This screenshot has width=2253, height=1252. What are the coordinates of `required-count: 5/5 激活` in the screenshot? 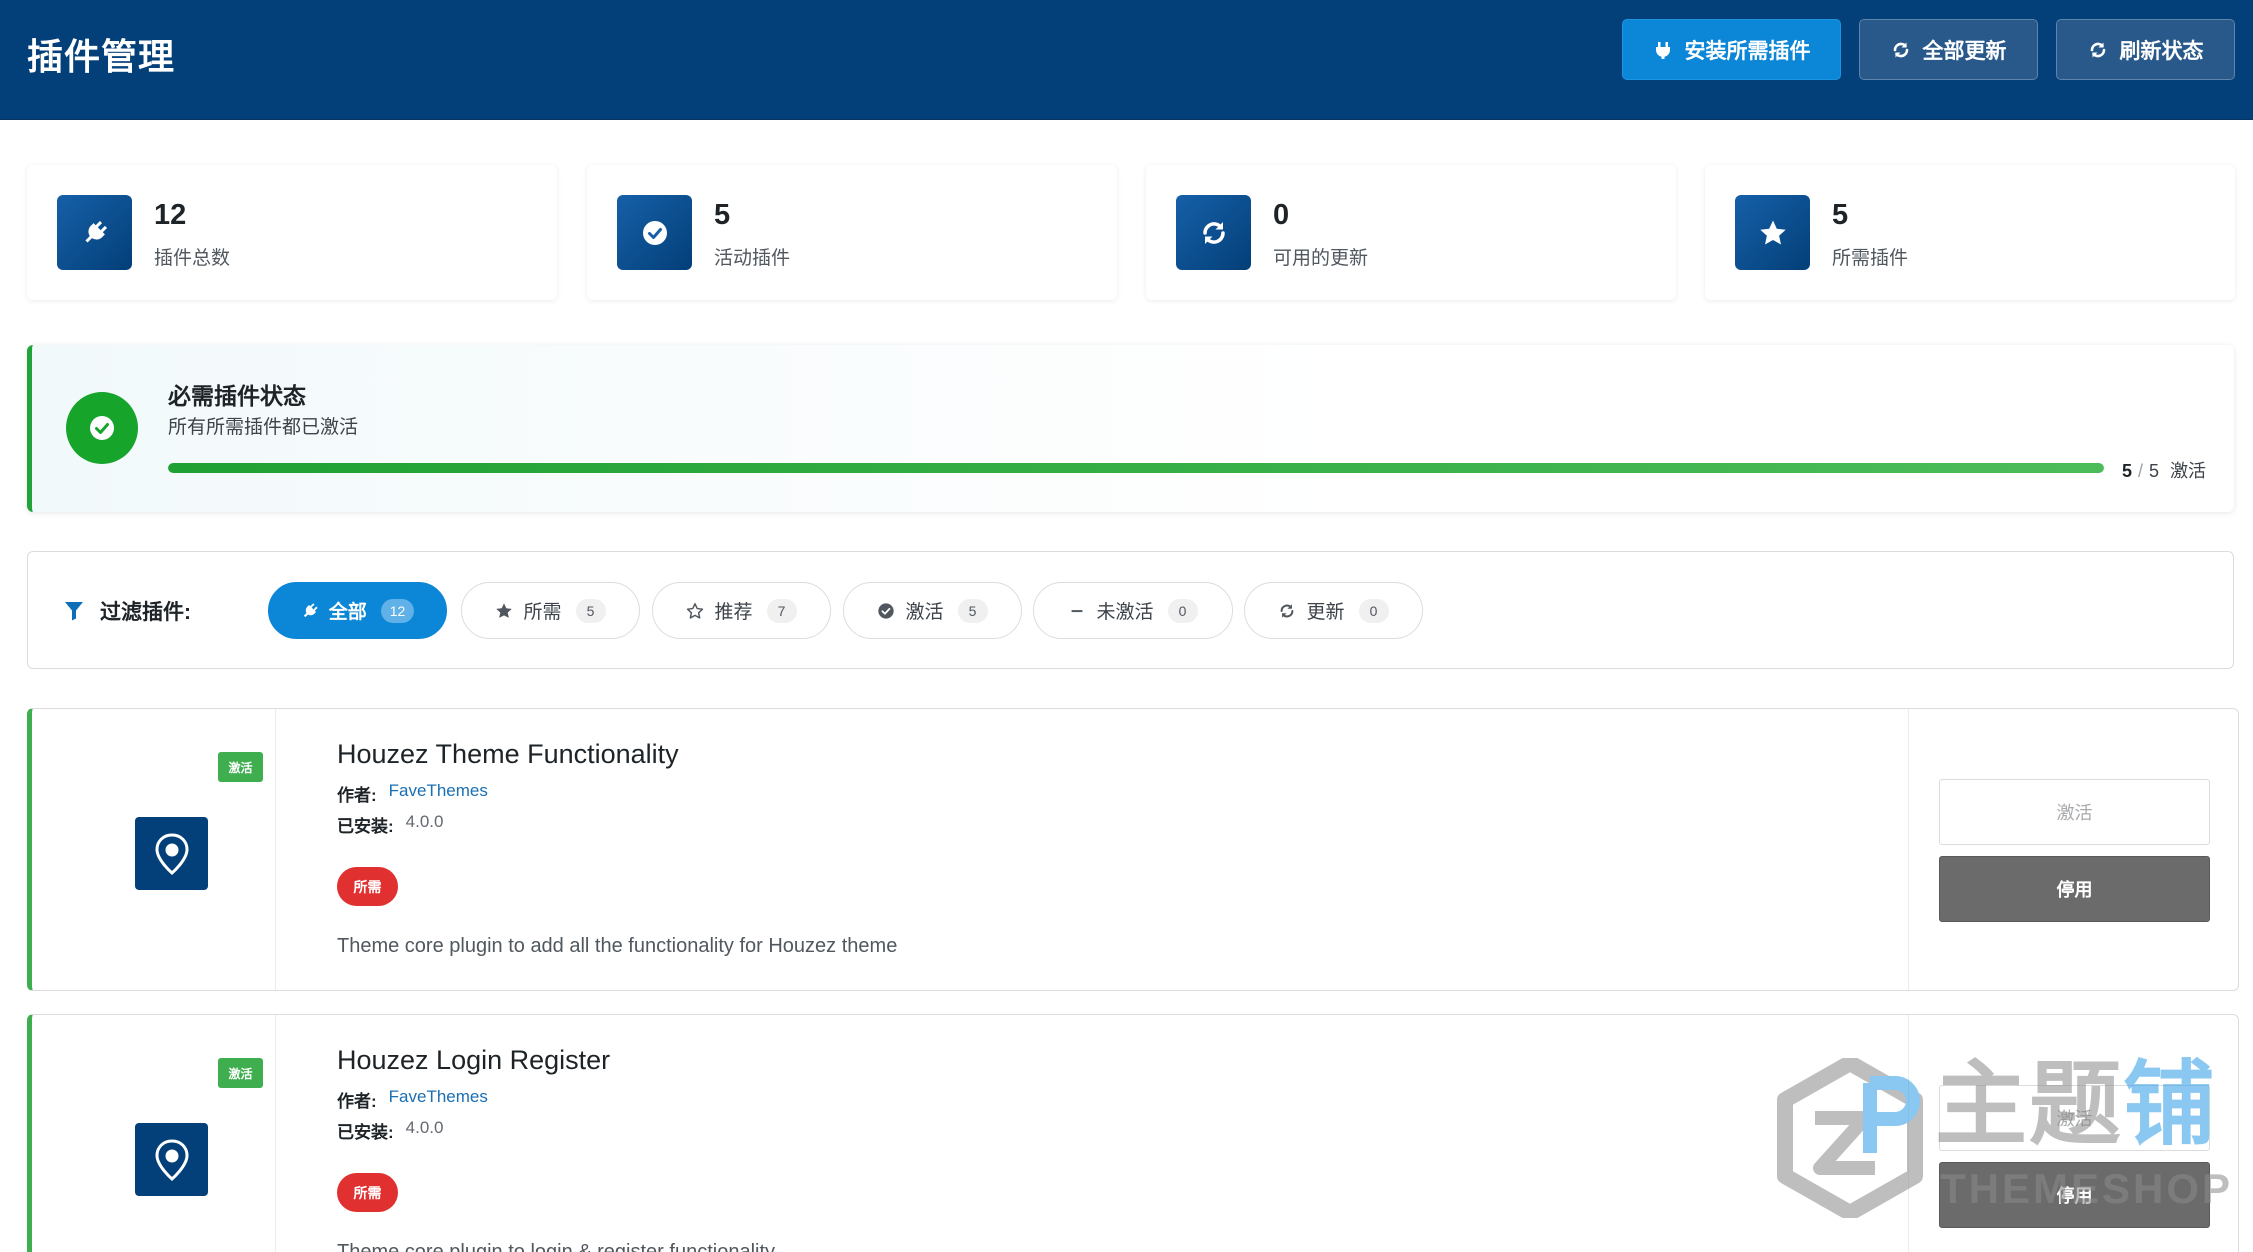 It's located at (2164, 470).